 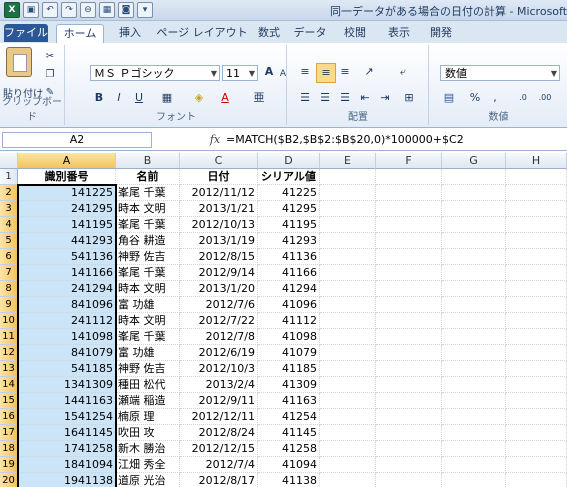 I want to click on table-icon: ▦, so click(x=107, y=10).